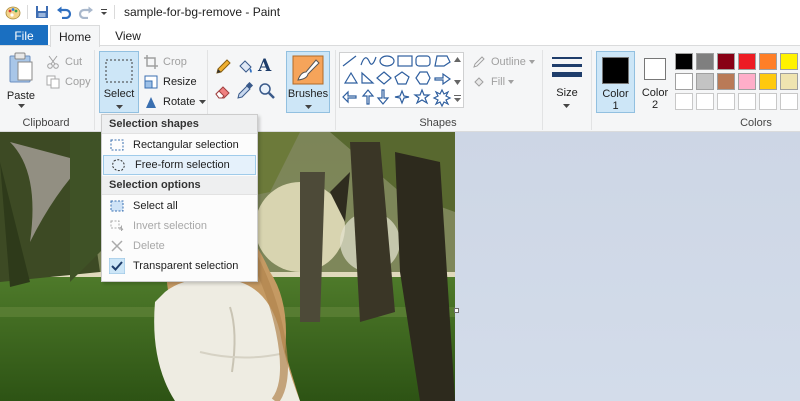 The height and width of the screenshot is (401, 800). What do you see at coordinates (456, 310) in the screenshot?
I see `canvas-resize-handle` at bounding box center [456, 310].